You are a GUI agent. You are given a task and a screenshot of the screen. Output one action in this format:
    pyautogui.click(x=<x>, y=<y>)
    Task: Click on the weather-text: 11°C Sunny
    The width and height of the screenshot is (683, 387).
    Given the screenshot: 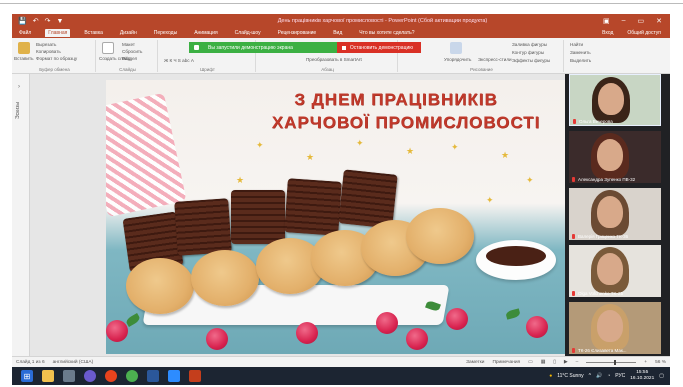 What is the action you would take?
    pyautogui.click(x=570, y=376)
    